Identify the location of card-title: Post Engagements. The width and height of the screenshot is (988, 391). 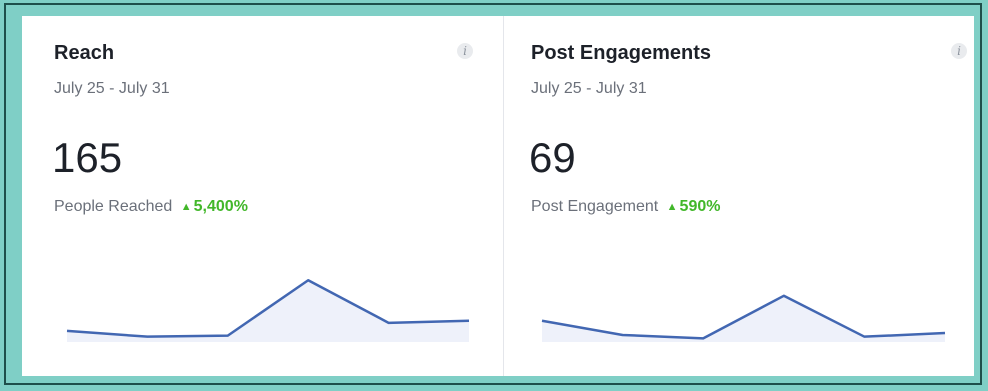
(621, 53).